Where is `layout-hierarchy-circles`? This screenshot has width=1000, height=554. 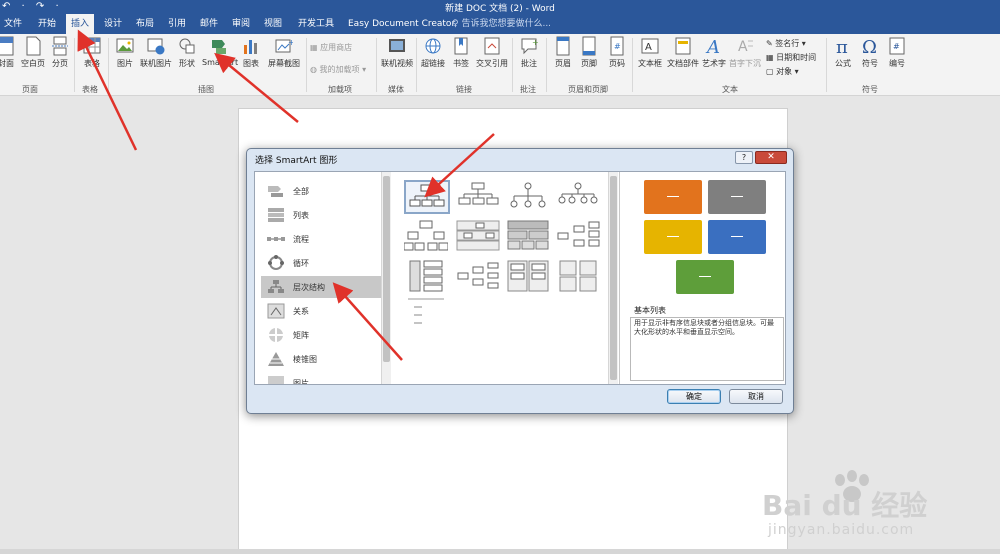
layout-hierarchy-circles is located at coordinates (579, 197).